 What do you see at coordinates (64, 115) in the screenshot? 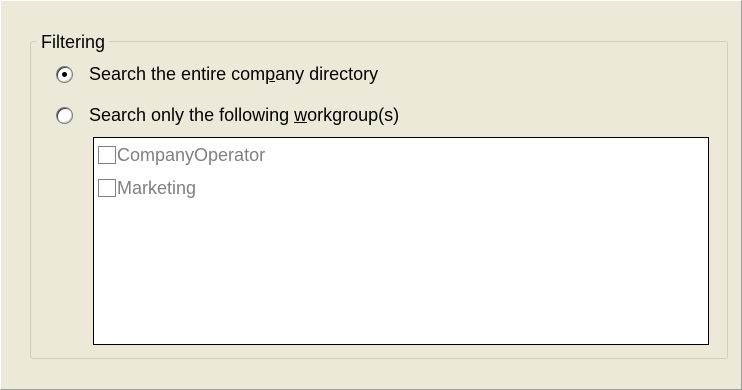
I see `radio-button-unselected-icon` at bounding box center [64, 115].